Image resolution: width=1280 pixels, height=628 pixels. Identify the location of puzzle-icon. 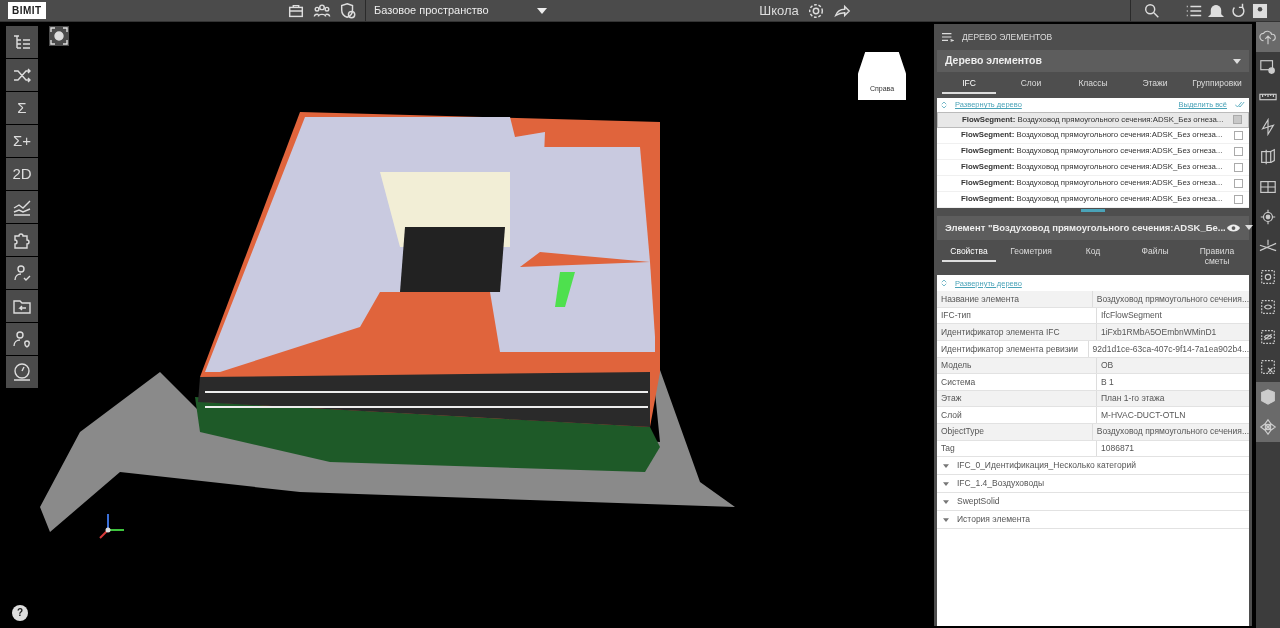
(22, 240).